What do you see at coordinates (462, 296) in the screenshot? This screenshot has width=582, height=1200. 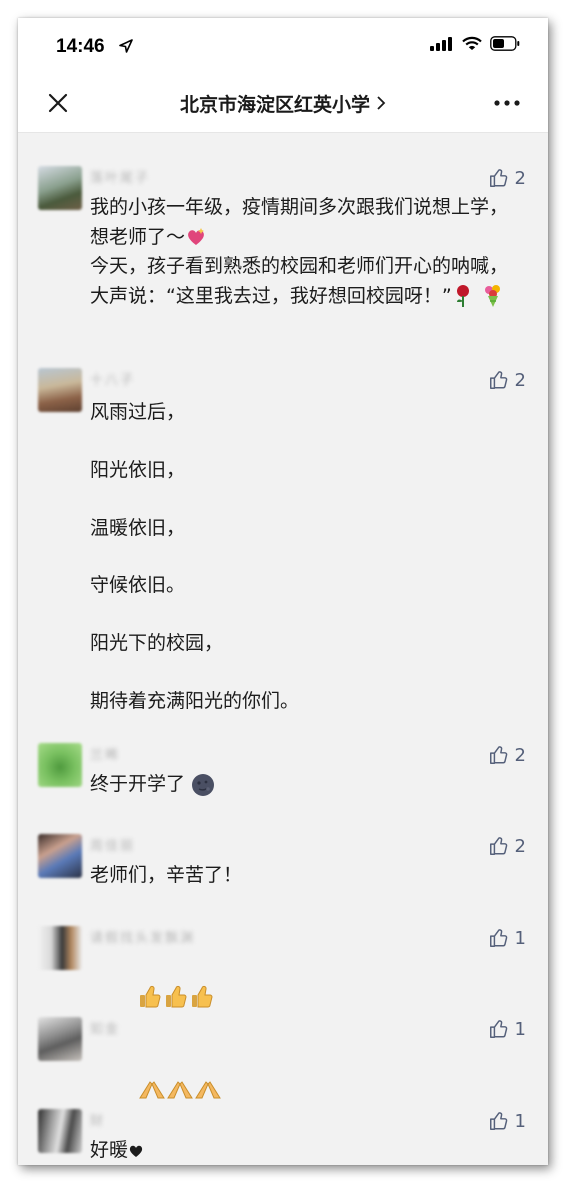 I see `rose-icon` at bounding box center [462, 296].